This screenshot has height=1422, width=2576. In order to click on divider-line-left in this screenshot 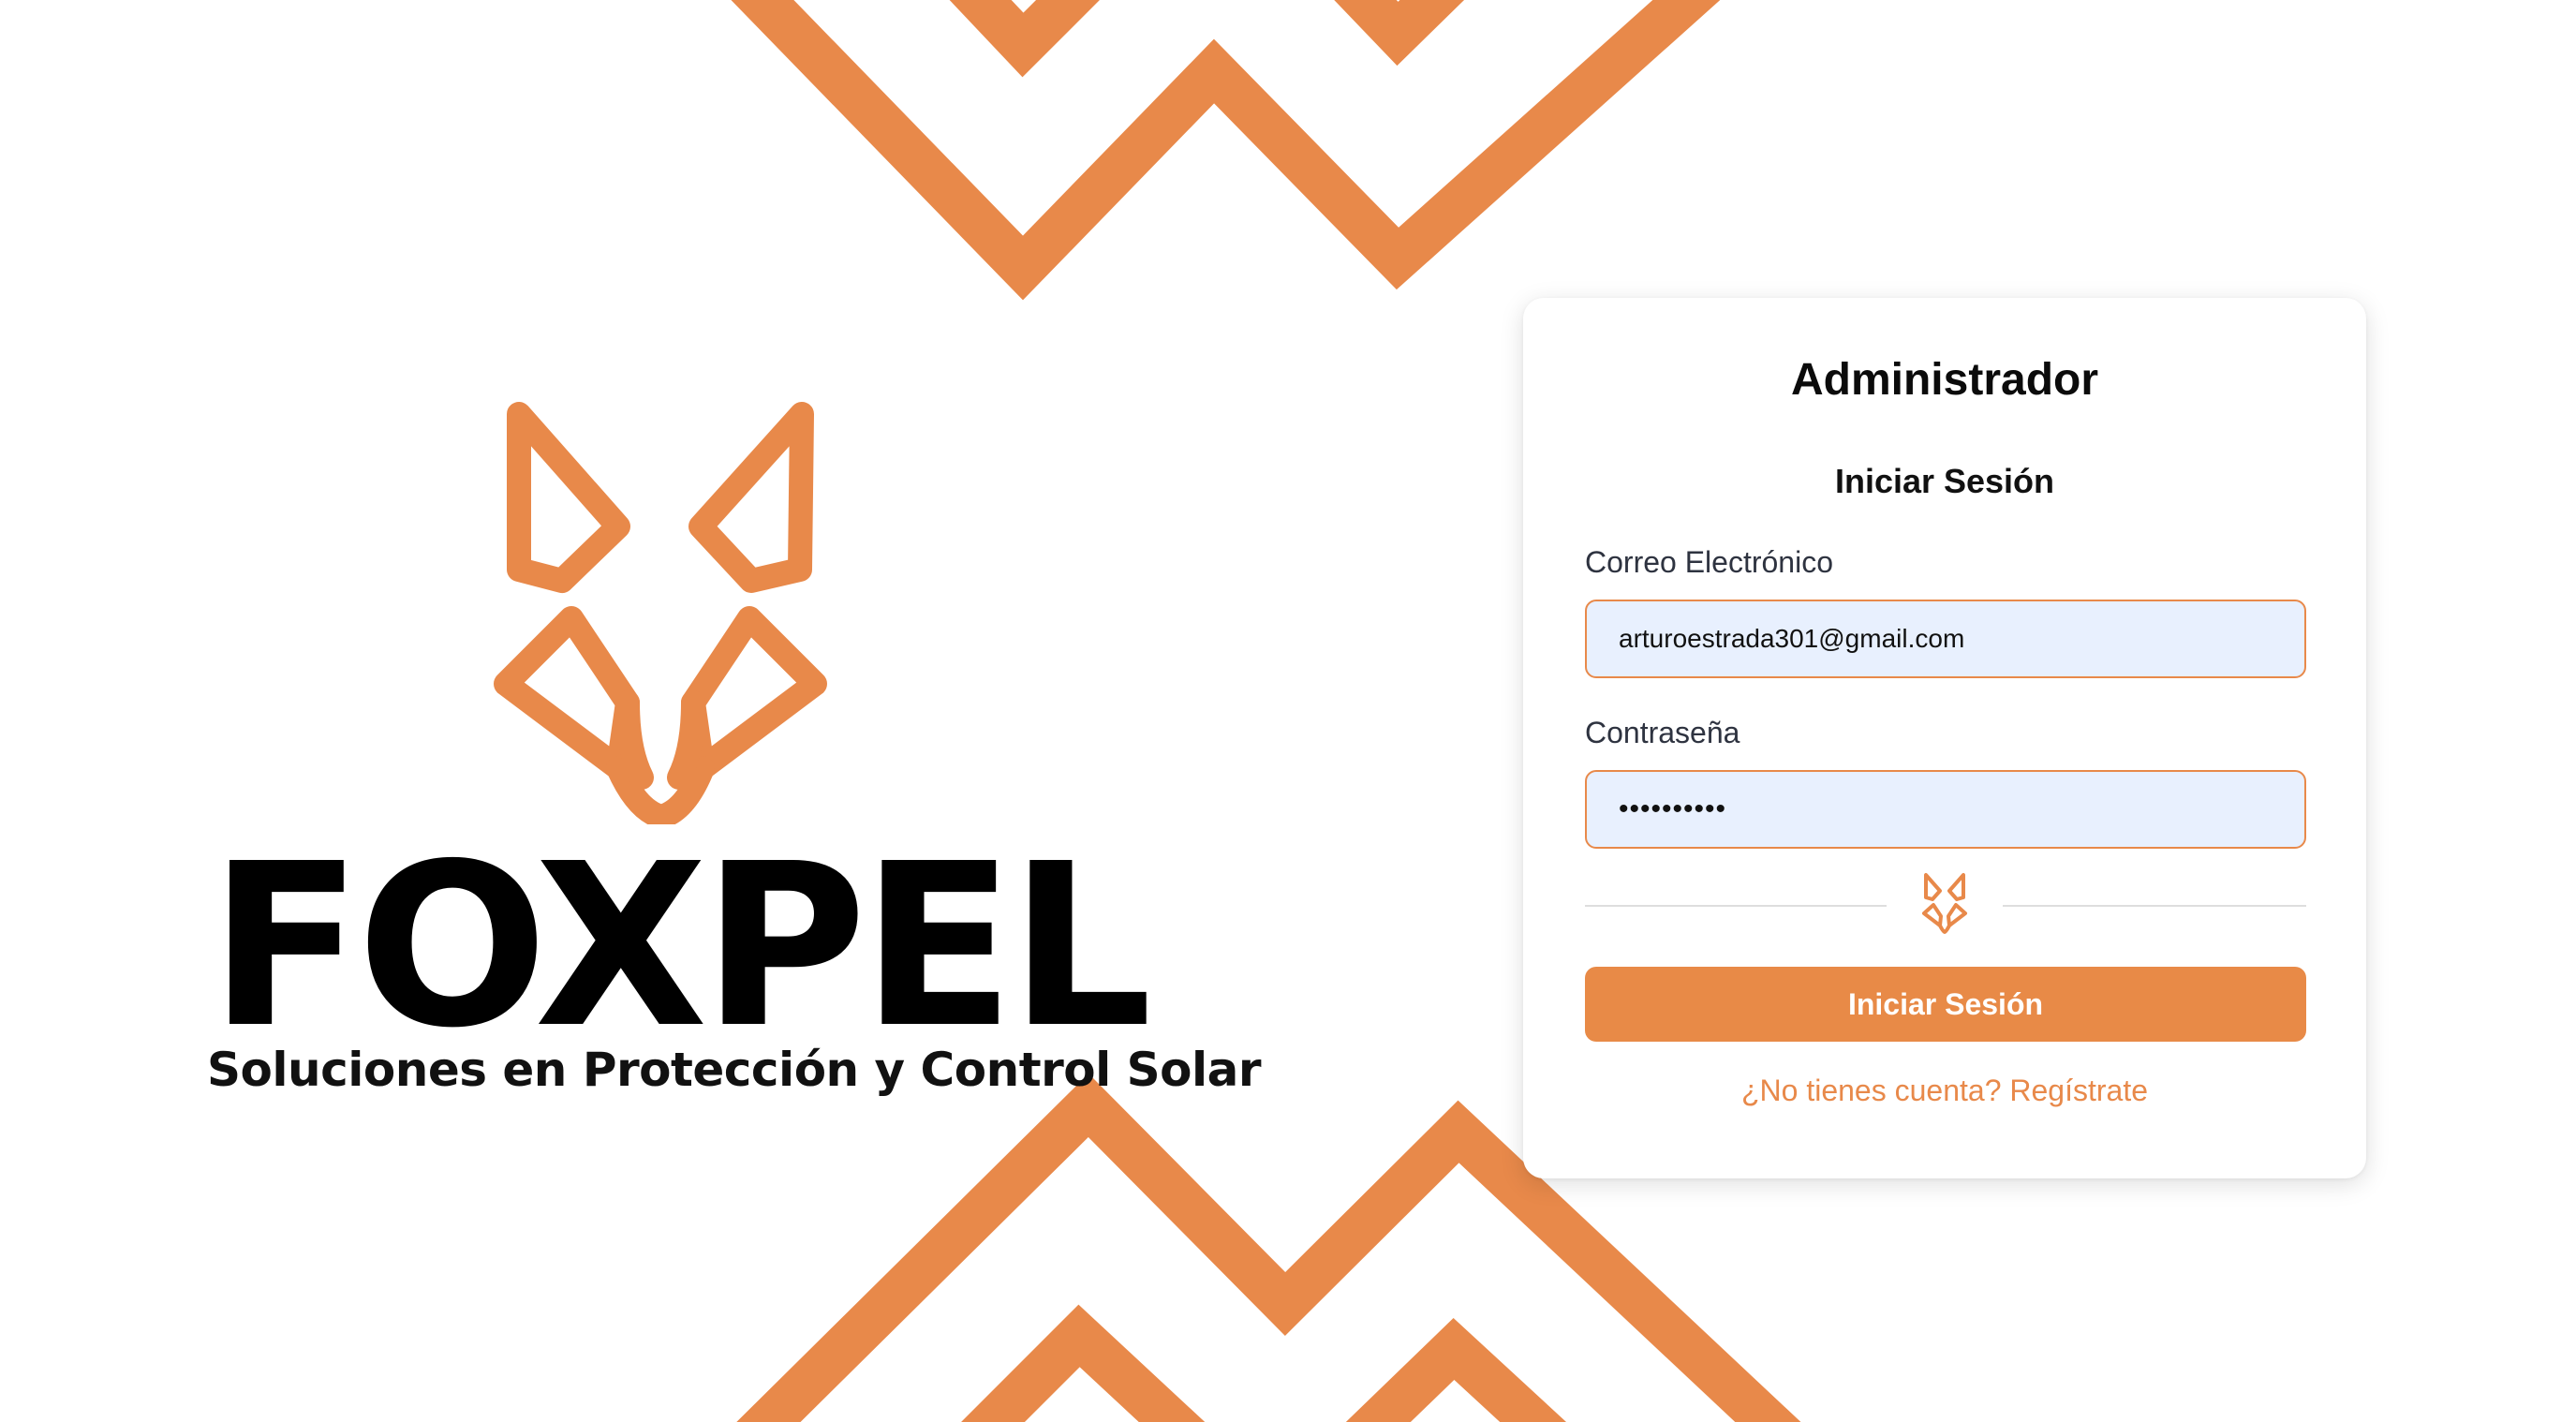, I will do `click(1736, 906)`.